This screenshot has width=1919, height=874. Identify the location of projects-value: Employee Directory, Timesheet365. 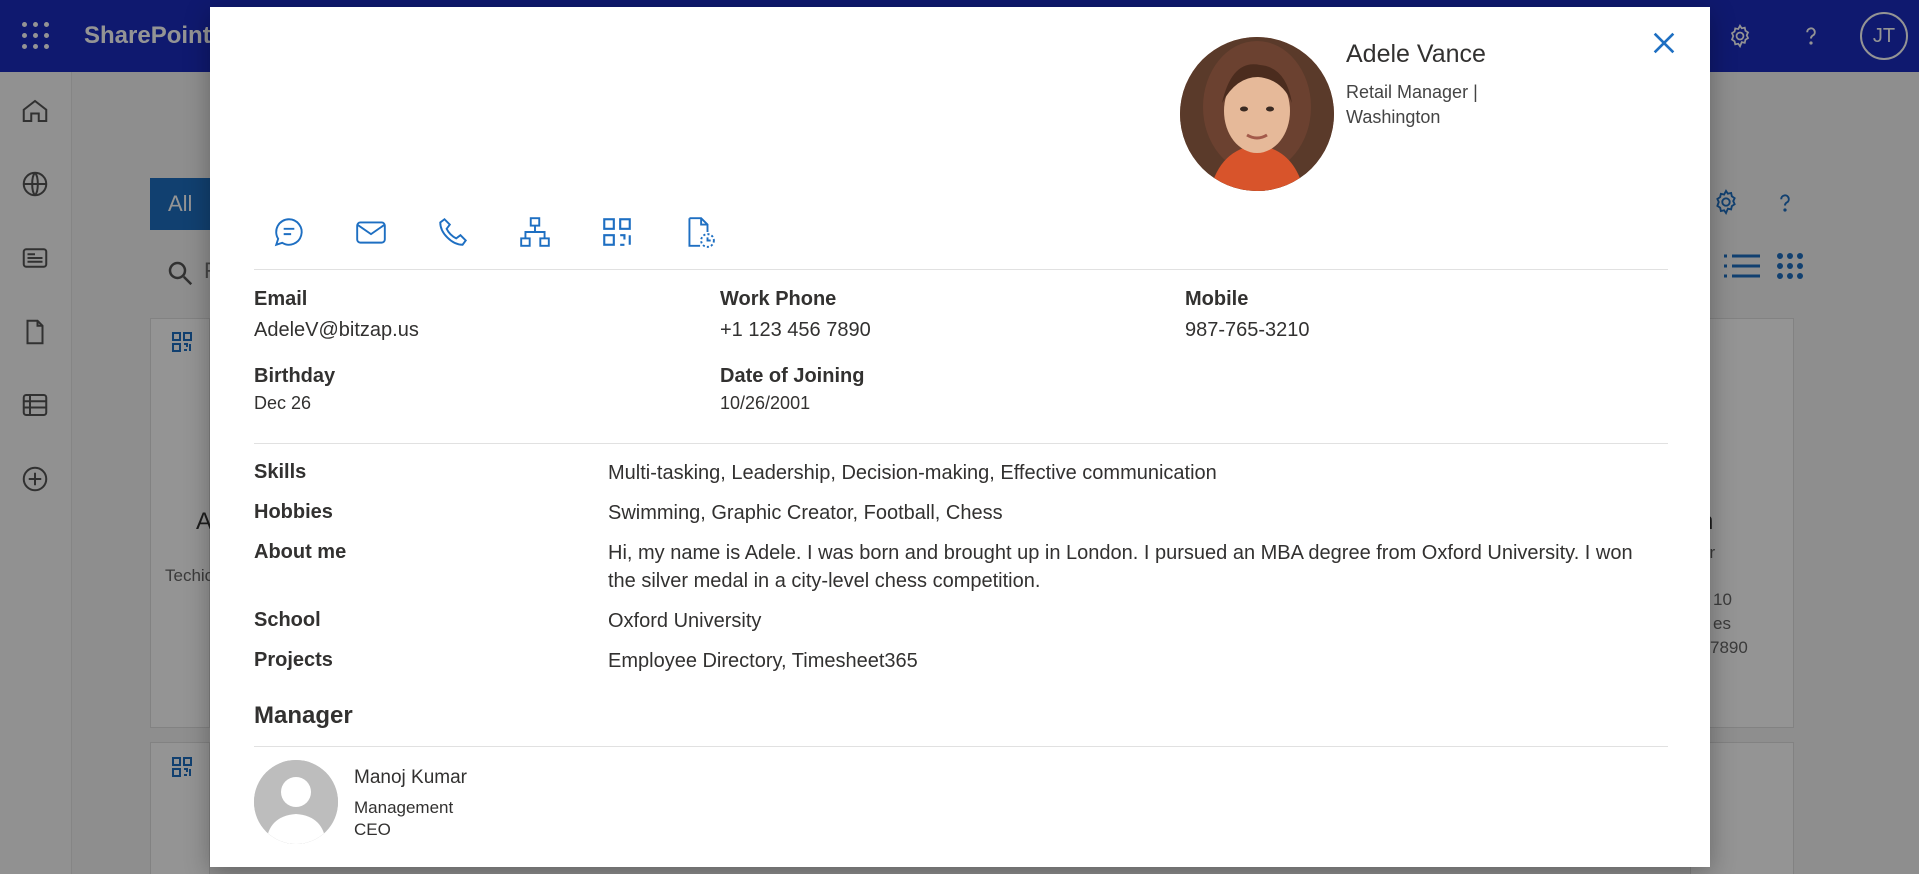
(763, 661).